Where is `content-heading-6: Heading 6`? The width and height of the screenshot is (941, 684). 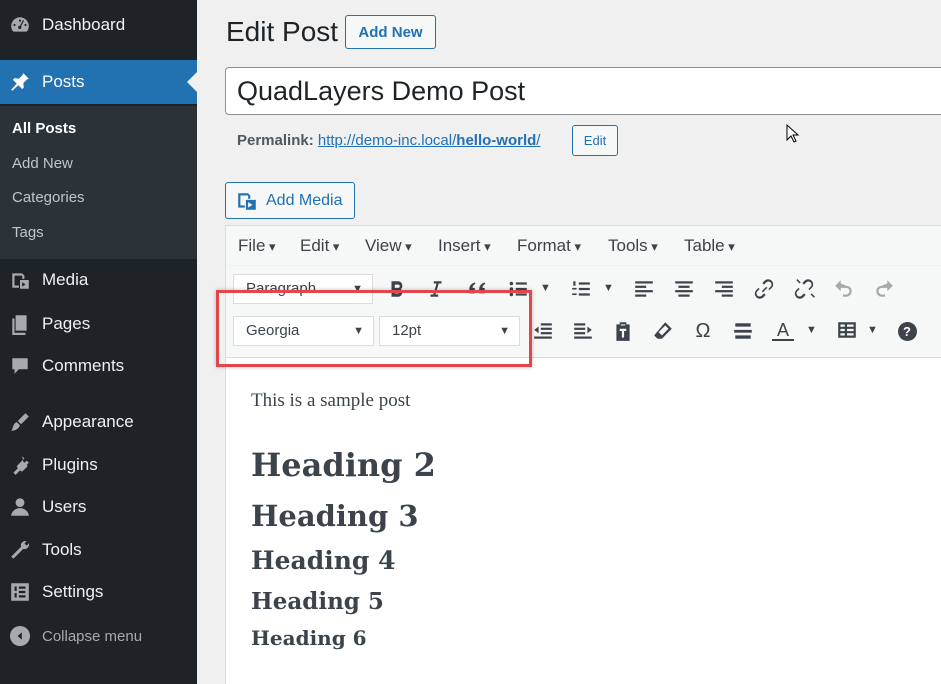
content-heading-6: Heading 6 is located at coordinates (309, 638).